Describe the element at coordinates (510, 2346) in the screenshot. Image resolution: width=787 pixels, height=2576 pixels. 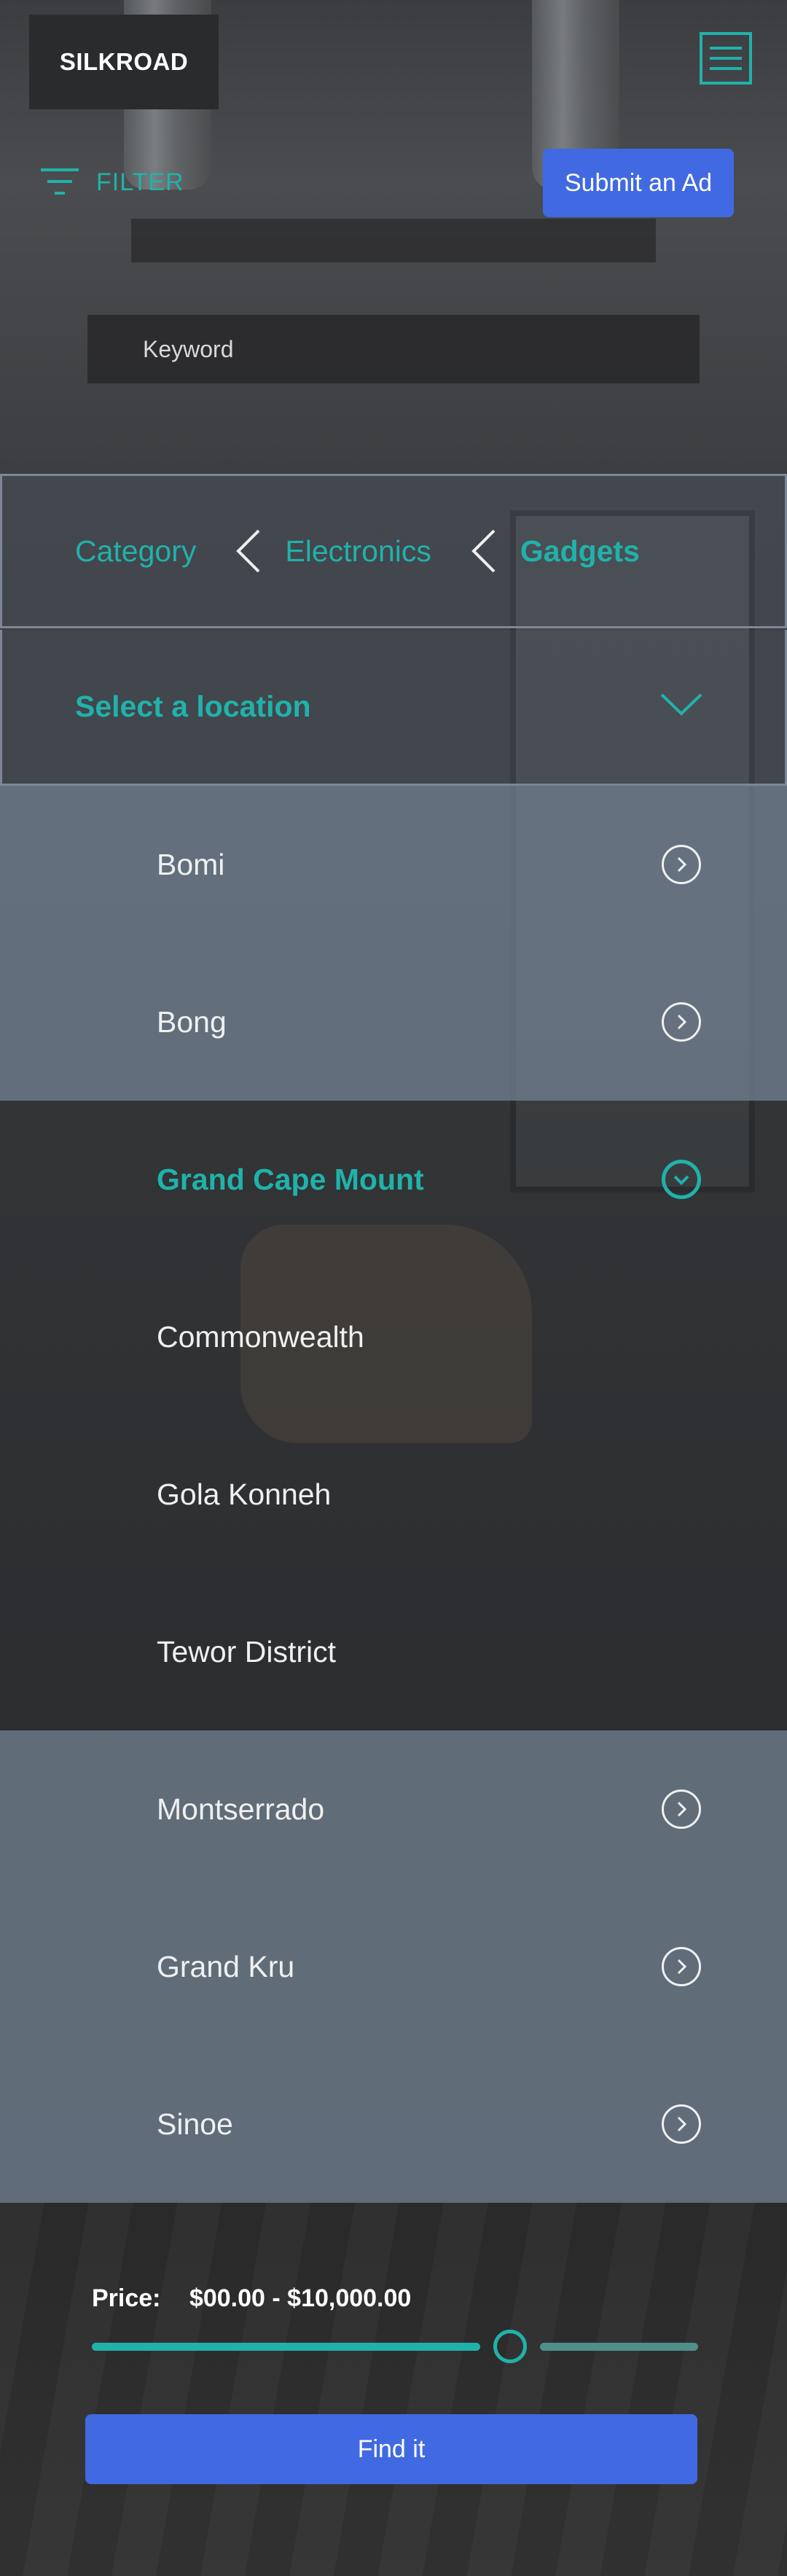
I see `slider-thumb` at that location.